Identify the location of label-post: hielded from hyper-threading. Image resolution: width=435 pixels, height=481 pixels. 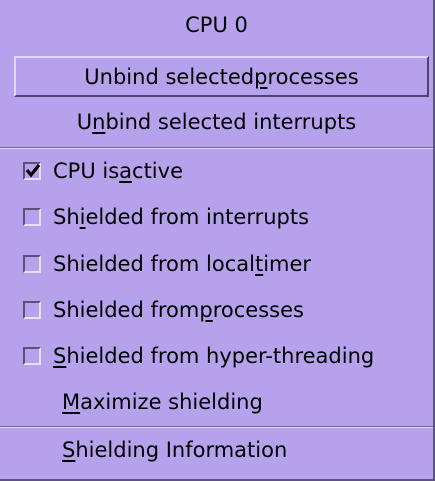
(220, 355).